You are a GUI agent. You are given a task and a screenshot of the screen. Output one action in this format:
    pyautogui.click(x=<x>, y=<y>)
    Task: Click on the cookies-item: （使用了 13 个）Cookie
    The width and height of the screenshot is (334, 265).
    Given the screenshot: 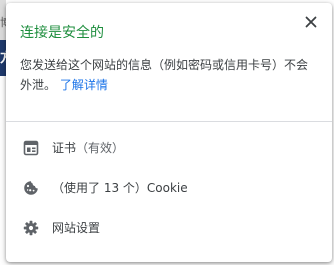 What is the action you would take?
    pyautogui.click(x=169, y=188)
    